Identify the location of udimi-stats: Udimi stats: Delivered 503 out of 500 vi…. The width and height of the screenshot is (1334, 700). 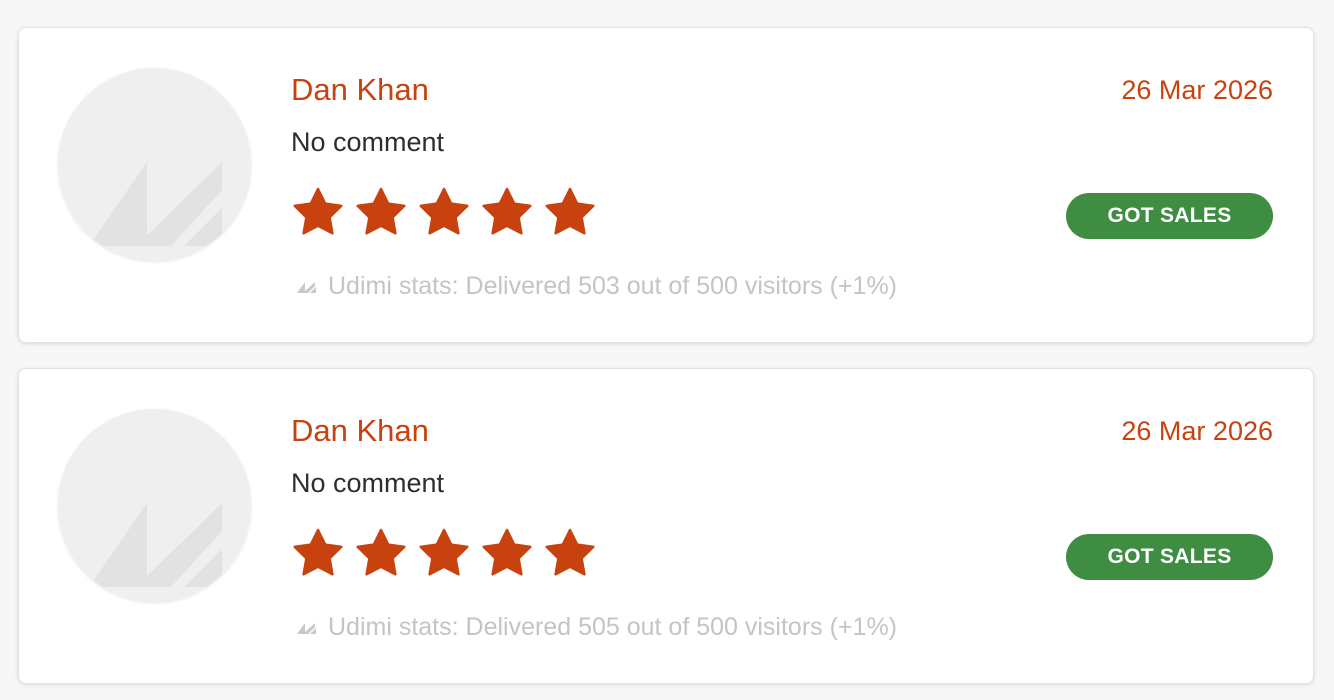
(596, 286).